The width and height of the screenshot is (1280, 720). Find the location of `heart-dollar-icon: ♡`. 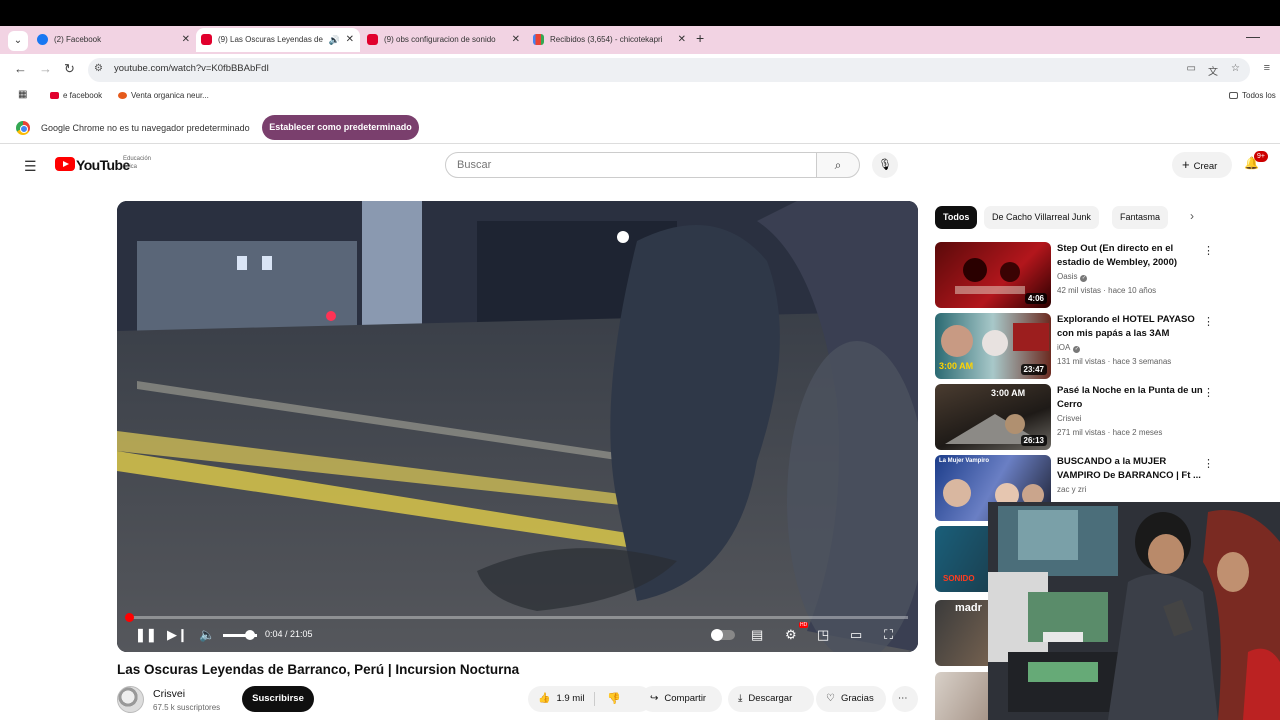

heart-dollar-icon: ♡ is located at coordinates (830, 698).